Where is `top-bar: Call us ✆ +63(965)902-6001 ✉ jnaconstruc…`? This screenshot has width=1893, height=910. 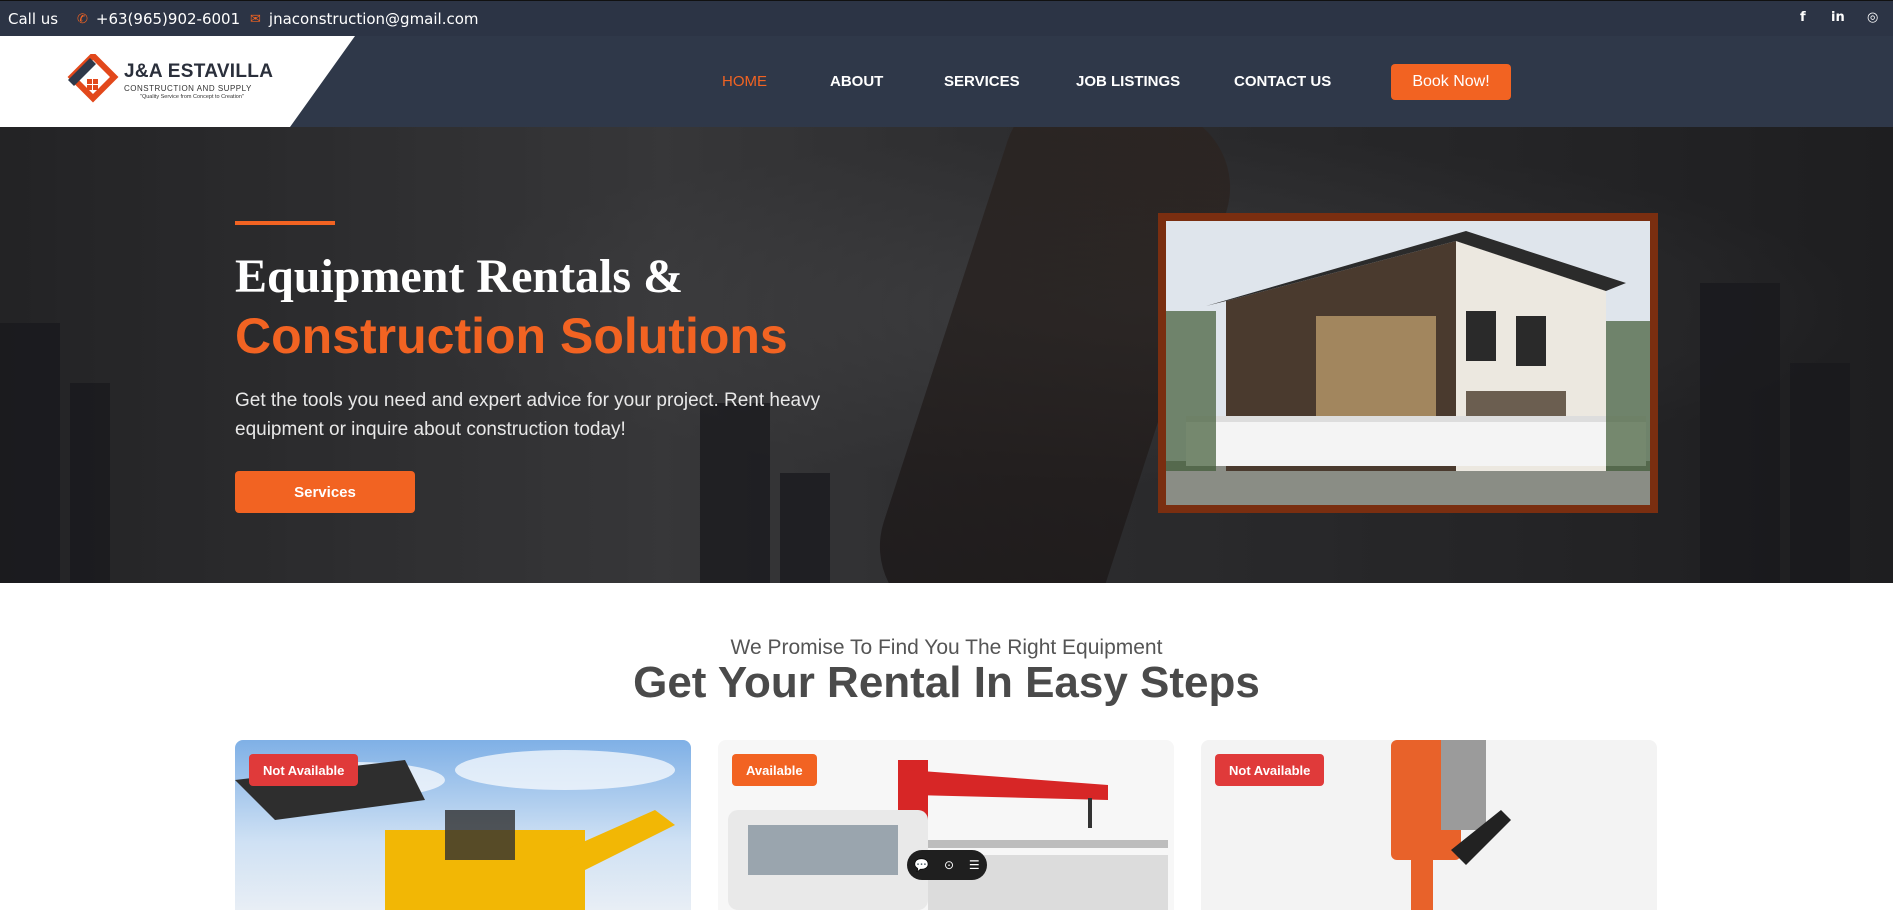
top-bar: Call us ✆ +63(965)902-6001 ✉ jnaconstruc… is located at coordinates (946, 18).